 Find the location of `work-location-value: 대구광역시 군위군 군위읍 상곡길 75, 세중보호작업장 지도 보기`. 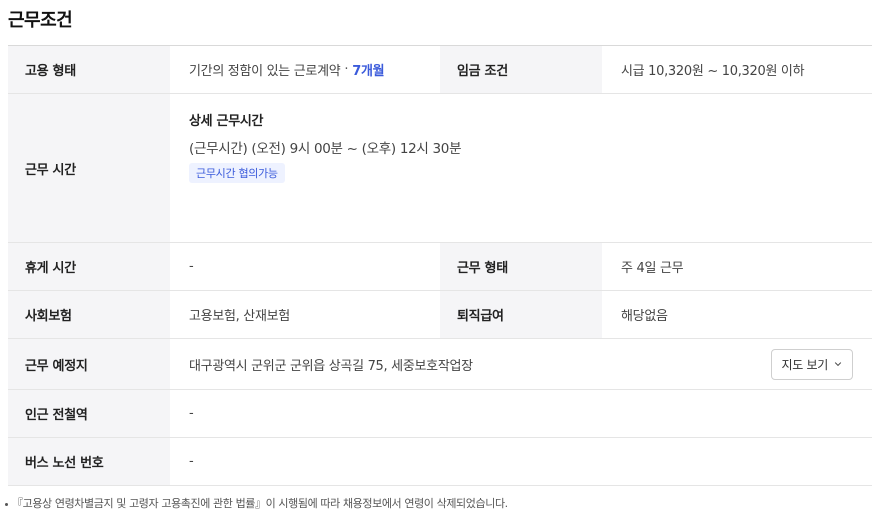

work-location-value: 대구광역시 군위군 군위읍 상곡길 75, 세중보호작업장 지도 보기 is located at coordinates (521, 364).